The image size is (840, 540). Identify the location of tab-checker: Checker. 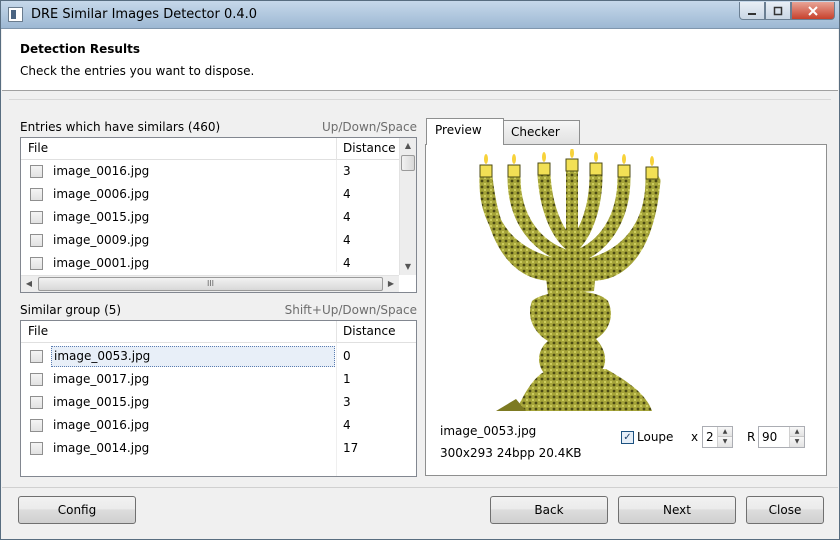
(541, 132).